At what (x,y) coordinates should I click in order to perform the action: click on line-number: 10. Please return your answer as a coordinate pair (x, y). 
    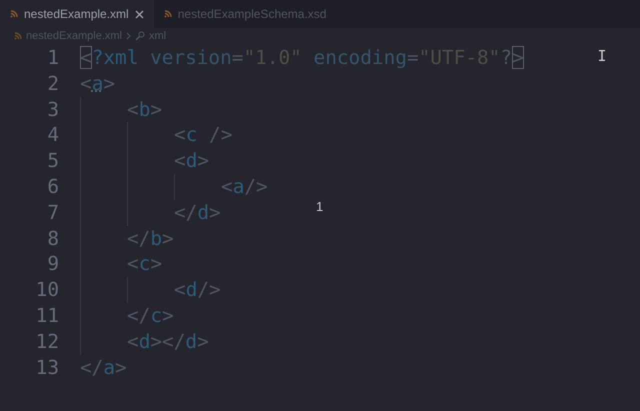
    Looking at the image, I should click on (46, 290).